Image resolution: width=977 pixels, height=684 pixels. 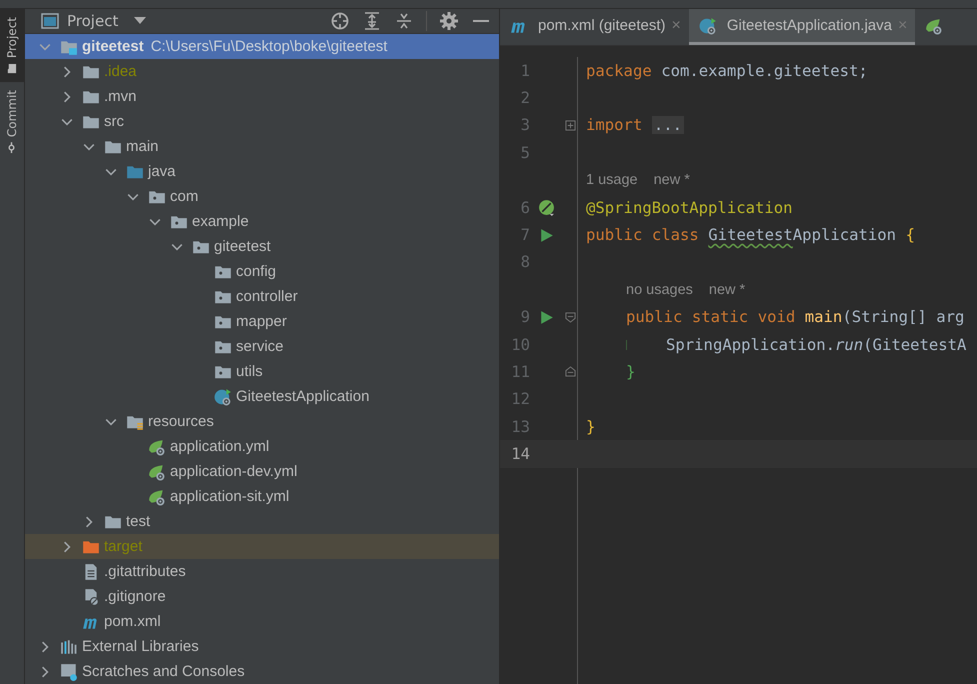 What do you see at coordinates (689, 207) in the screenshot?
I see `code-token: @SpringBootApplication` at bounding box center [689, 207].